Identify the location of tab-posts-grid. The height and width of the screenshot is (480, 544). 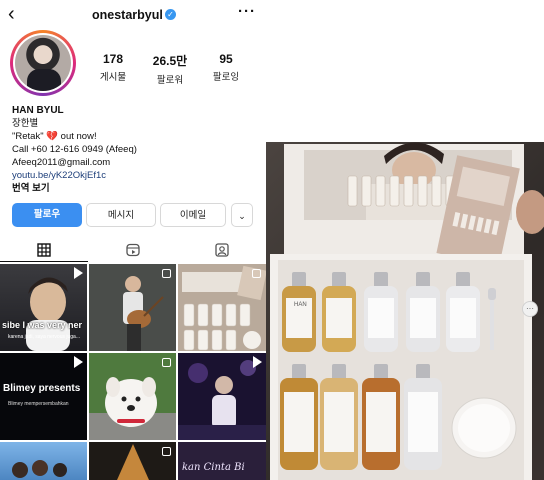
(44, 251).